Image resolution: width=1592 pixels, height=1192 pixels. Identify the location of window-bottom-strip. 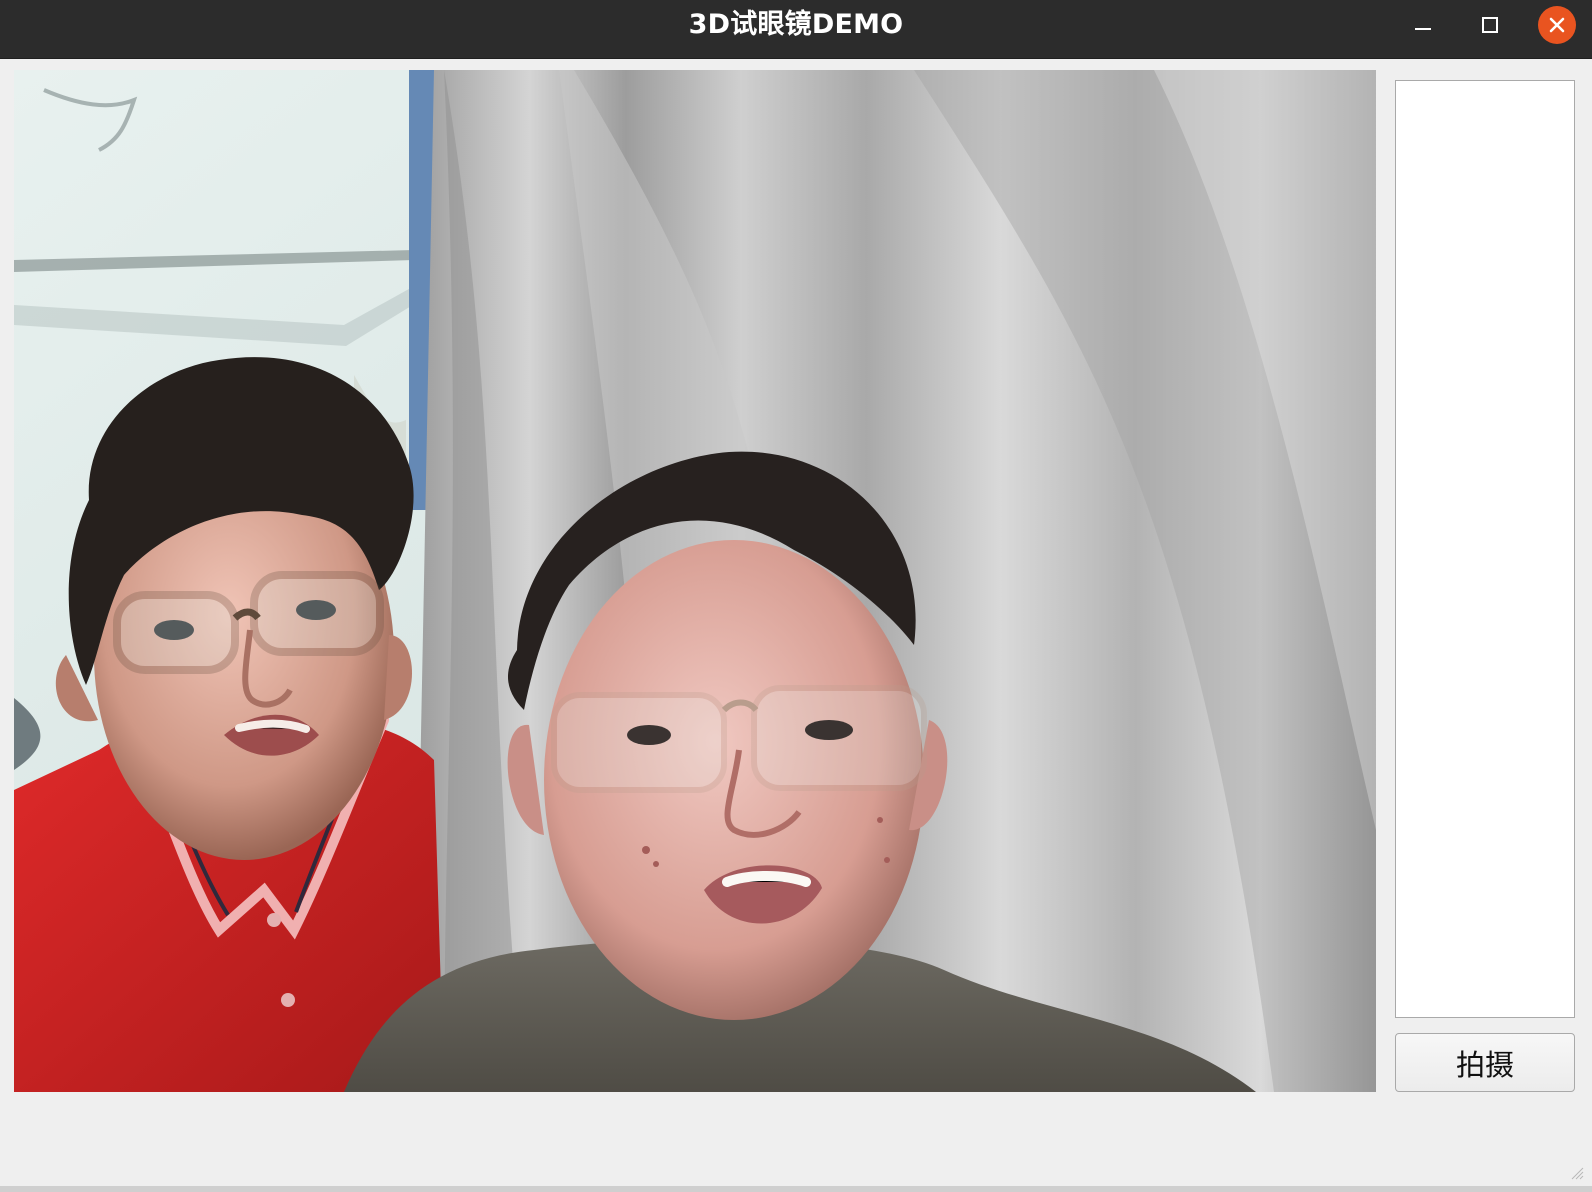
(796, 1189).